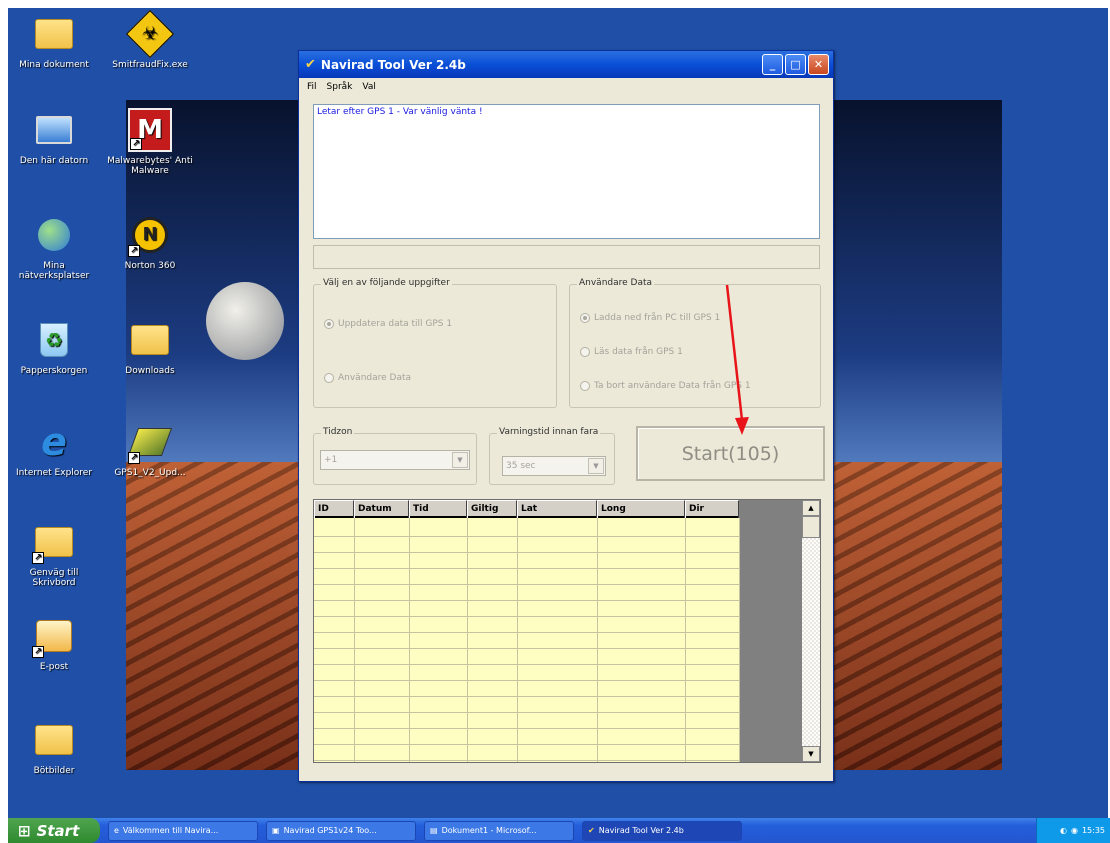 The height and width of the screenshot is (843, 1110). I want to click on network-tray-icon: ◐, so click(1063, 830).